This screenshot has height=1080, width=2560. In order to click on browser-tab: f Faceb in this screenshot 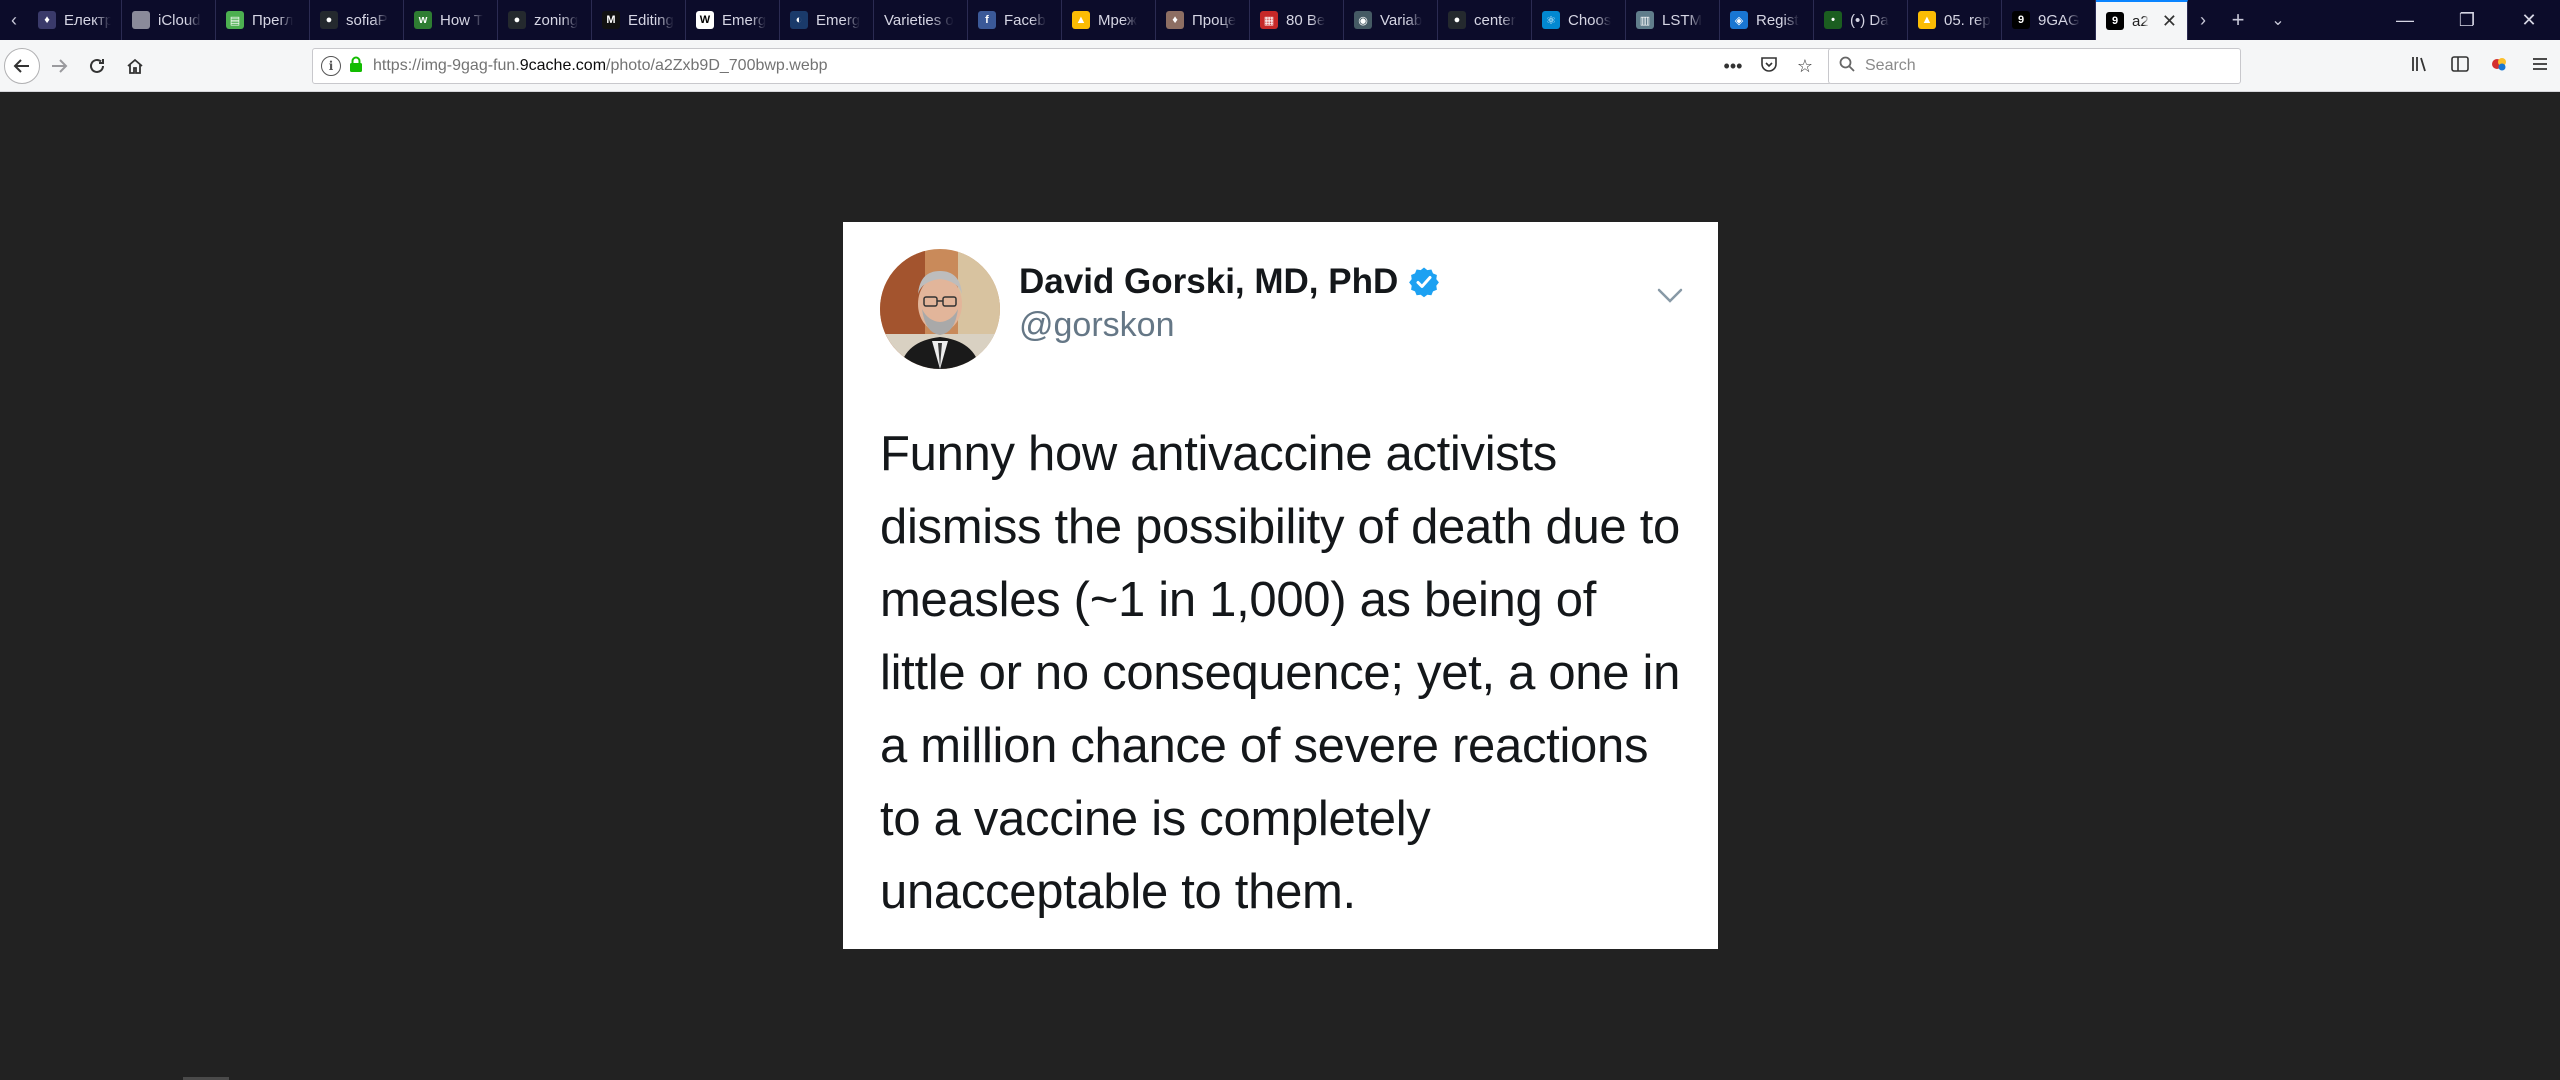, I will do `click(1015, 20)`.